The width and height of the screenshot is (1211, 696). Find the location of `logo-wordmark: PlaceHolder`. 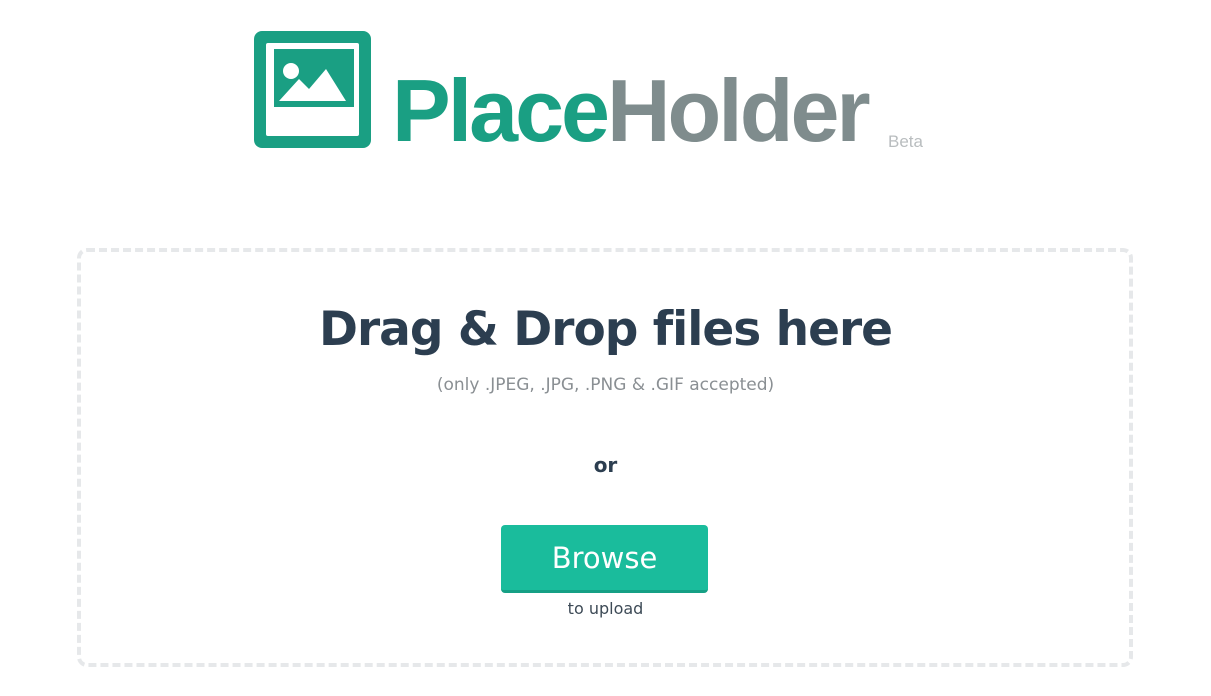

logo-wordmark: PlaceHolder is located at coordinates (631, 111).